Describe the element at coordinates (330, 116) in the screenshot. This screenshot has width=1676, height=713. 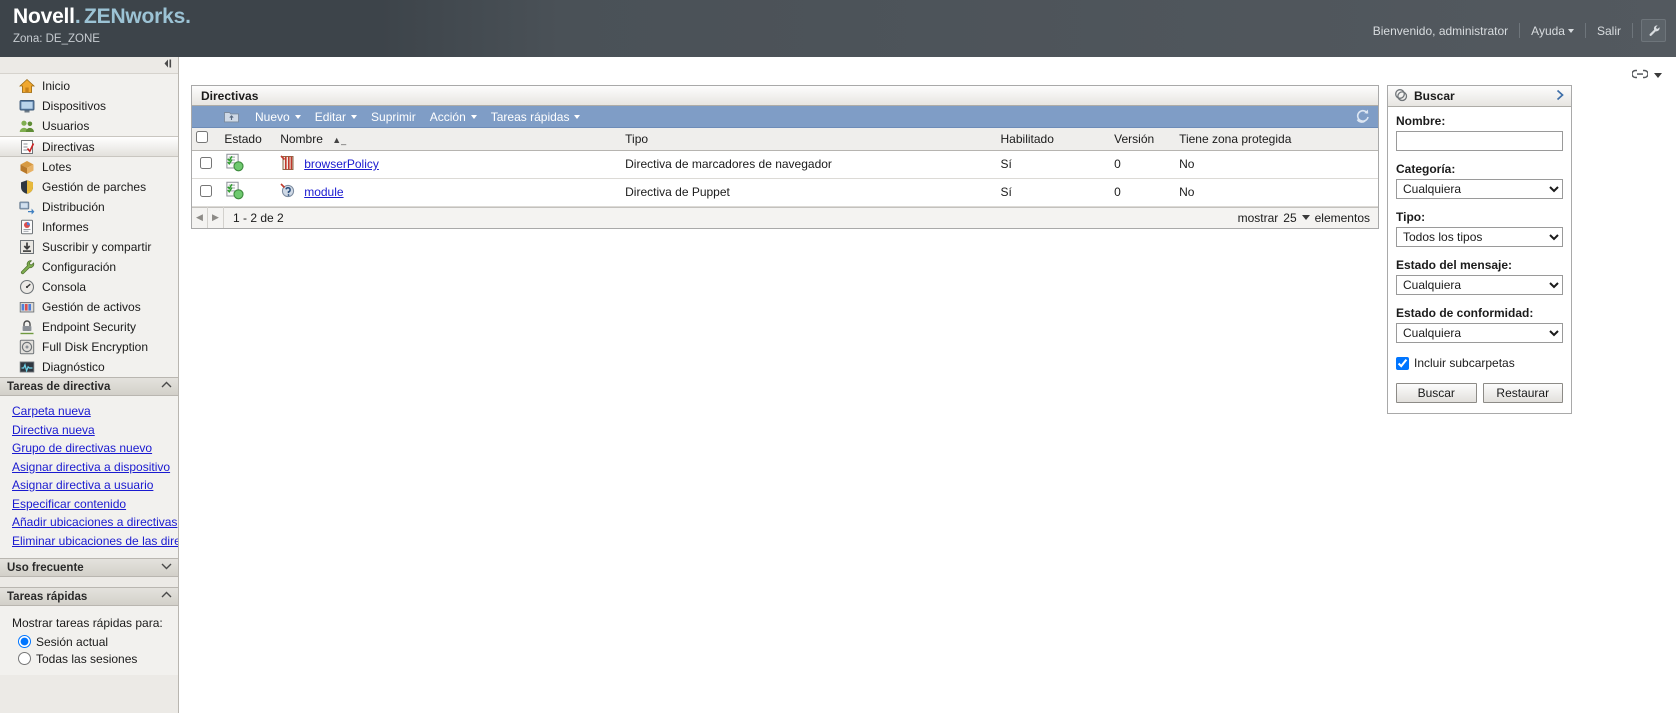
I see `toolbar-item-label: Editar` at that location.